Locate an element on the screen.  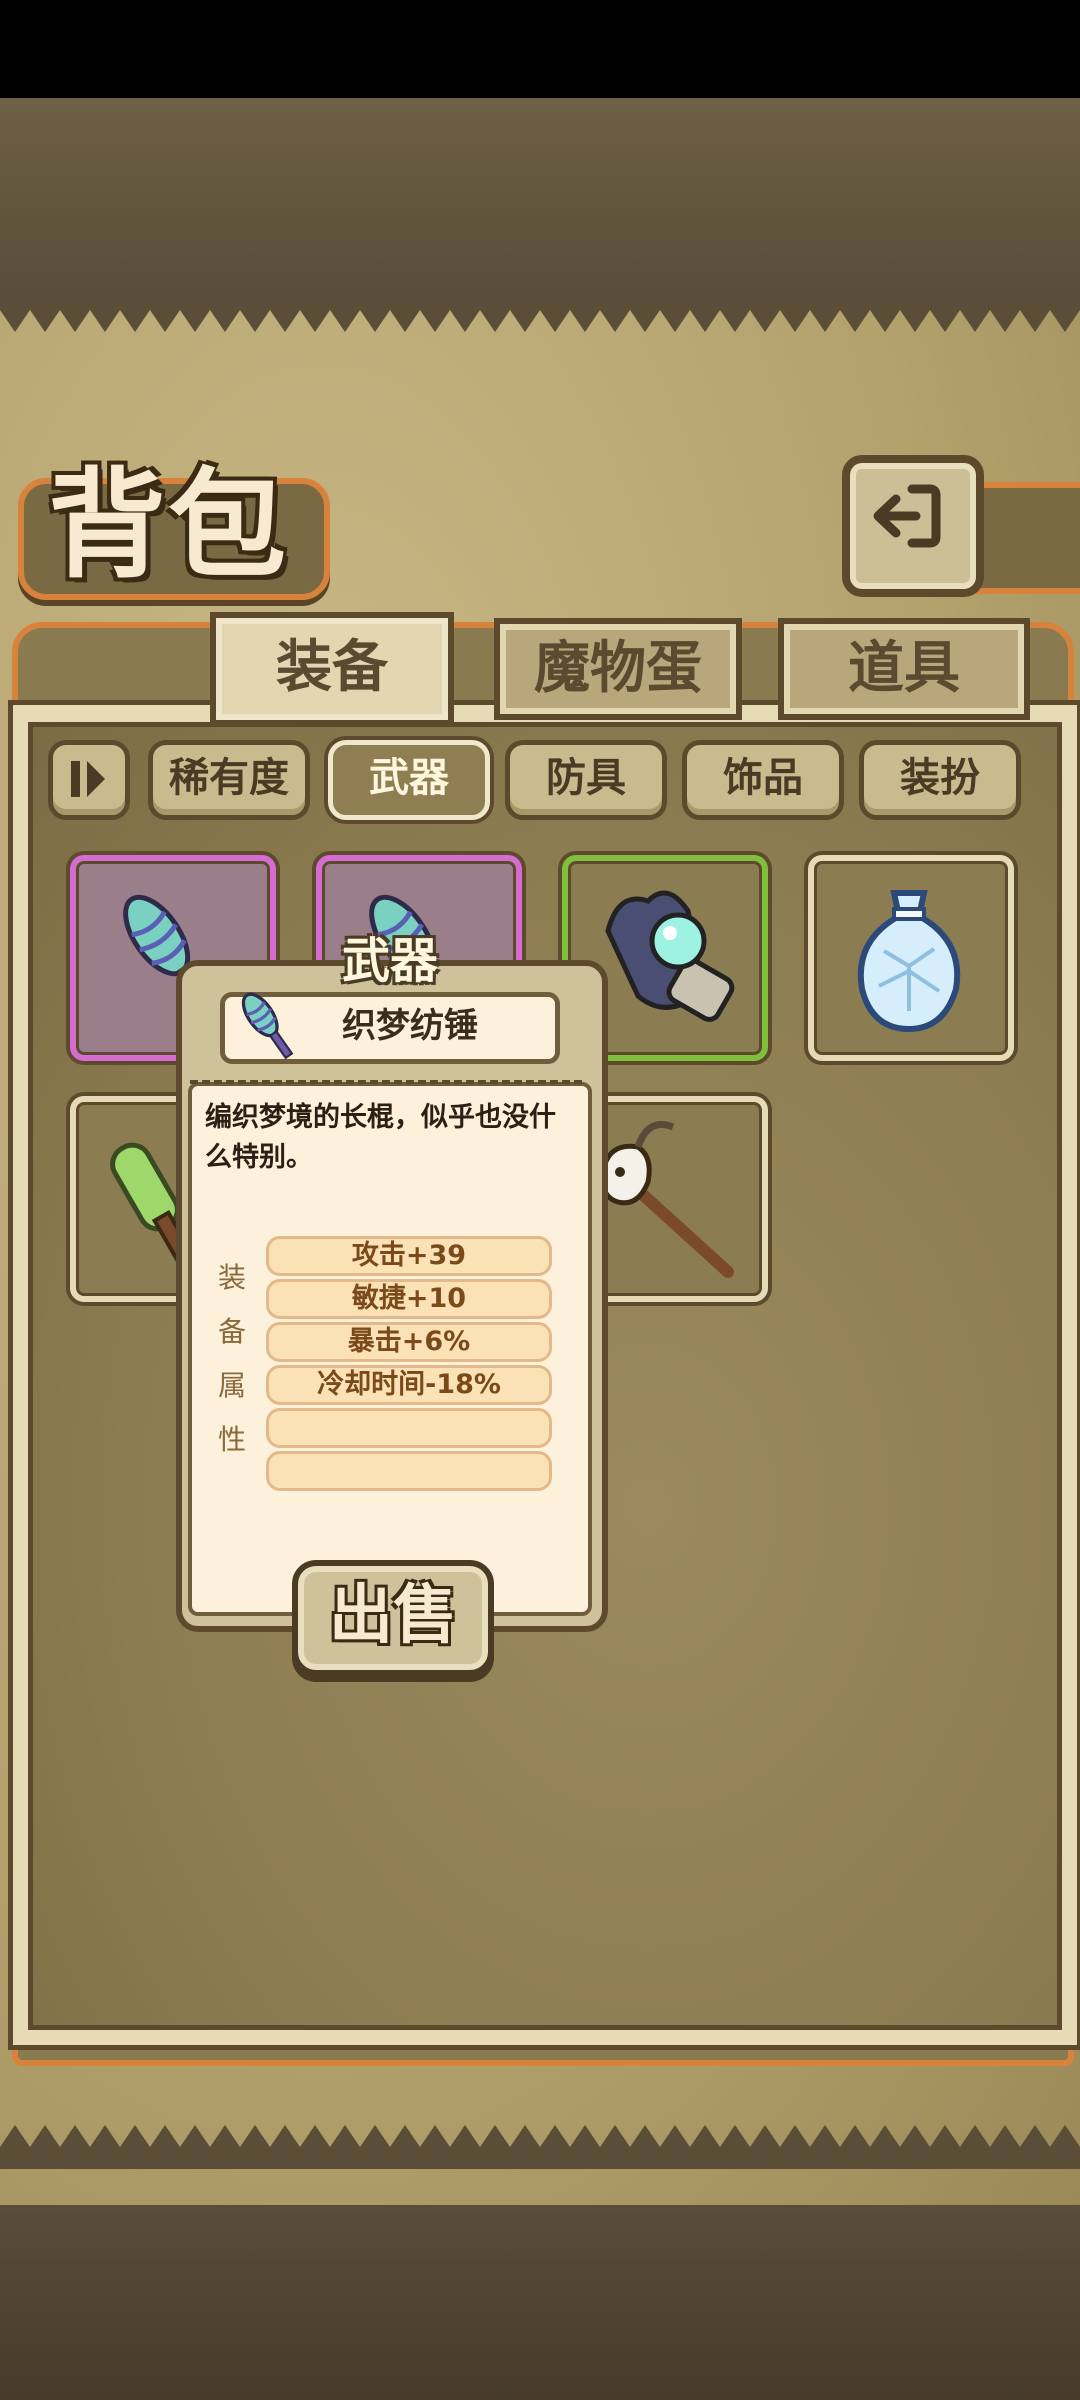
page-title: 背包 is located at coordinates (168, 525).